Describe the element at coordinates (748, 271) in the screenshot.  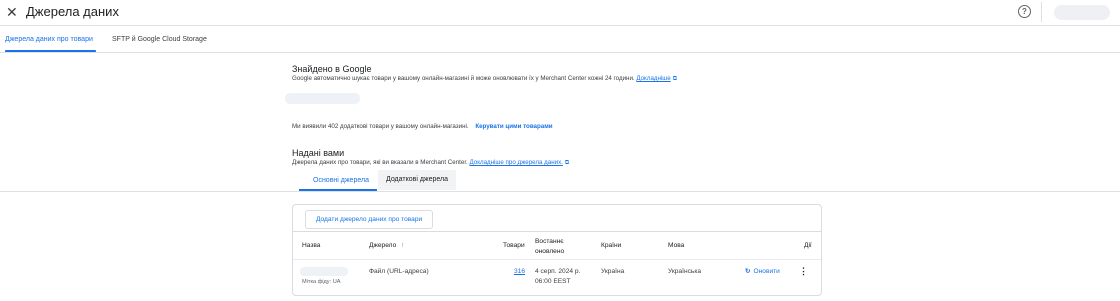
I see `refresh-icon: ↻` at that location.